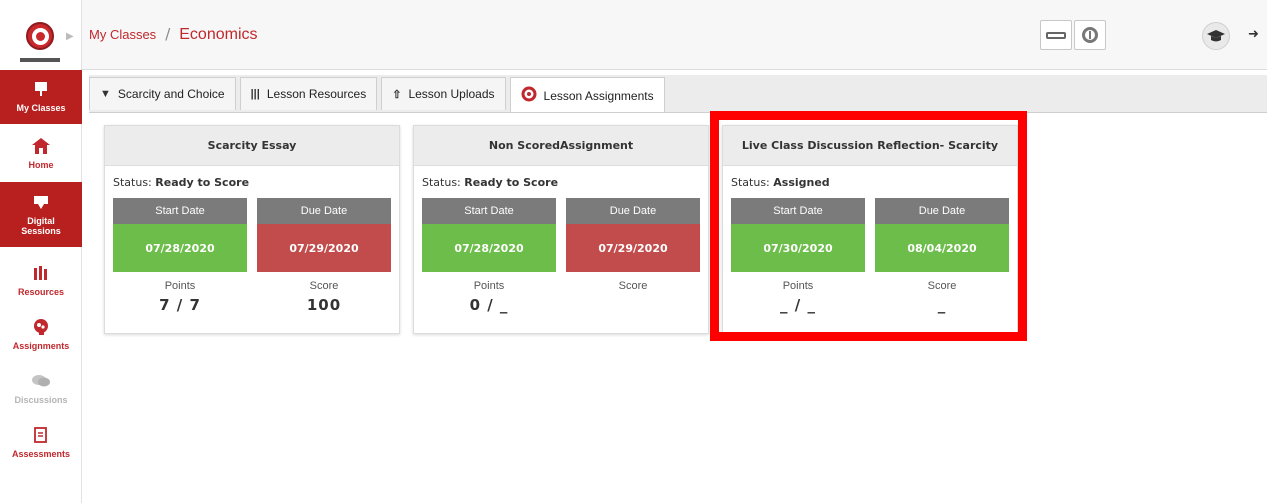 This screenshot has width=1267, height=503. What do you see at coordinates (162, 93) in the screenshot?
I see `tab-scarcity-and-choice: ▼ Scarcity and Choice` at bounding box center [162, 93].